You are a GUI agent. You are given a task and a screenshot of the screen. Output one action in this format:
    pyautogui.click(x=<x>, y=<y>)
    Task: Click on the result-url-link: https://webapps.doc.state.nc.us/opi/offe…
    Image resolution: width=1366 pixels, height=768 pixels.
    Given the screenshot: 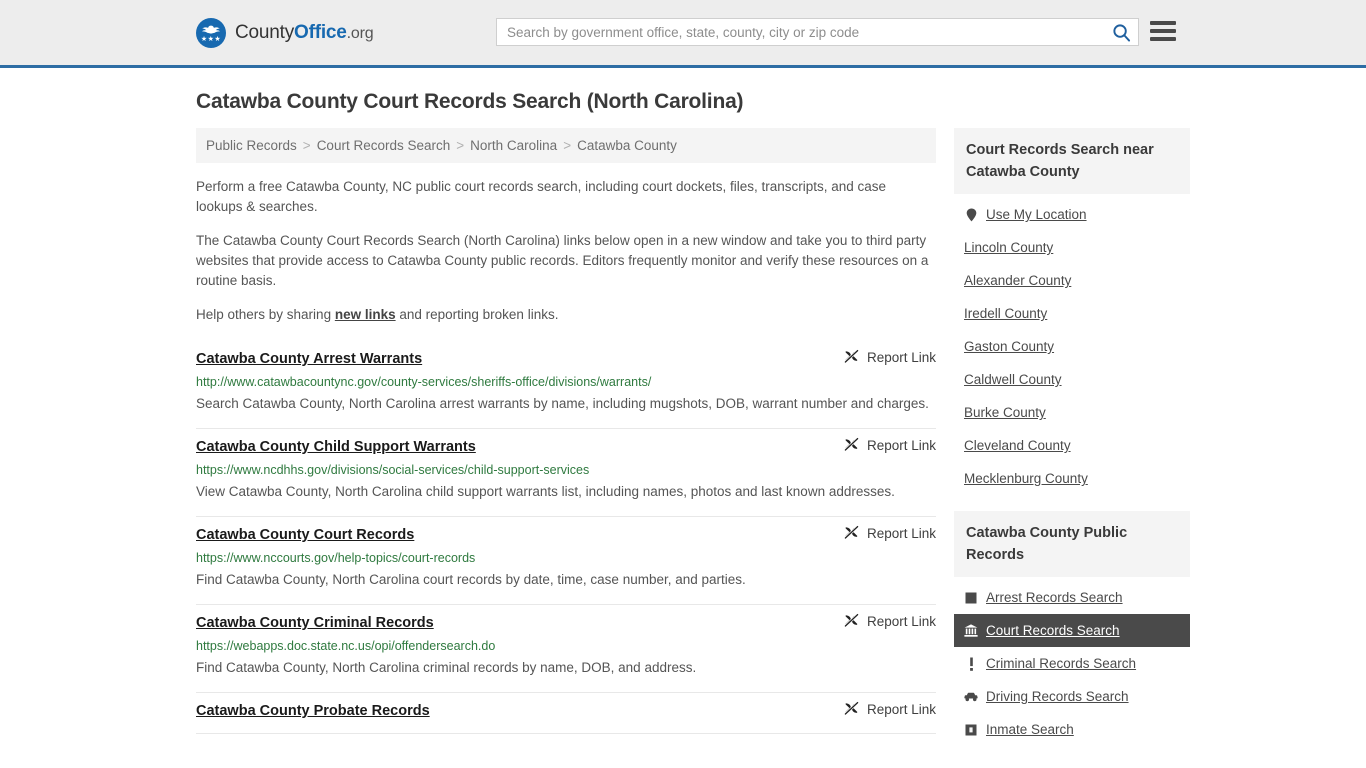 What is the action you would take?
    pyautogui.click(x=566, y=646)
    